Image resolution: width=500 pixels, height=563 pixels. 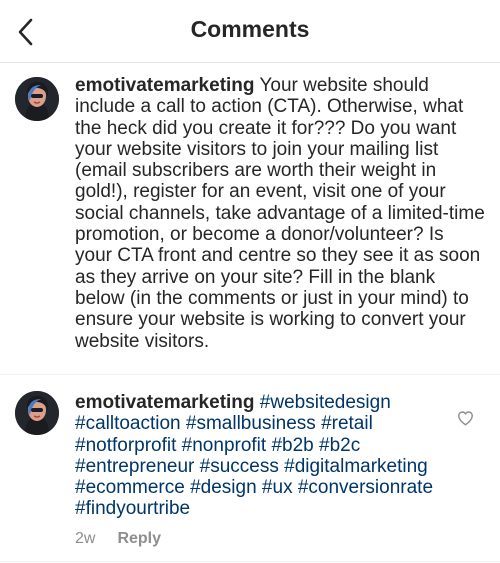 What do you see at coordinates (165, 402) in the screenshot?
I see `comment-username: emotivatemarketing` at bounding box center [165, 402].